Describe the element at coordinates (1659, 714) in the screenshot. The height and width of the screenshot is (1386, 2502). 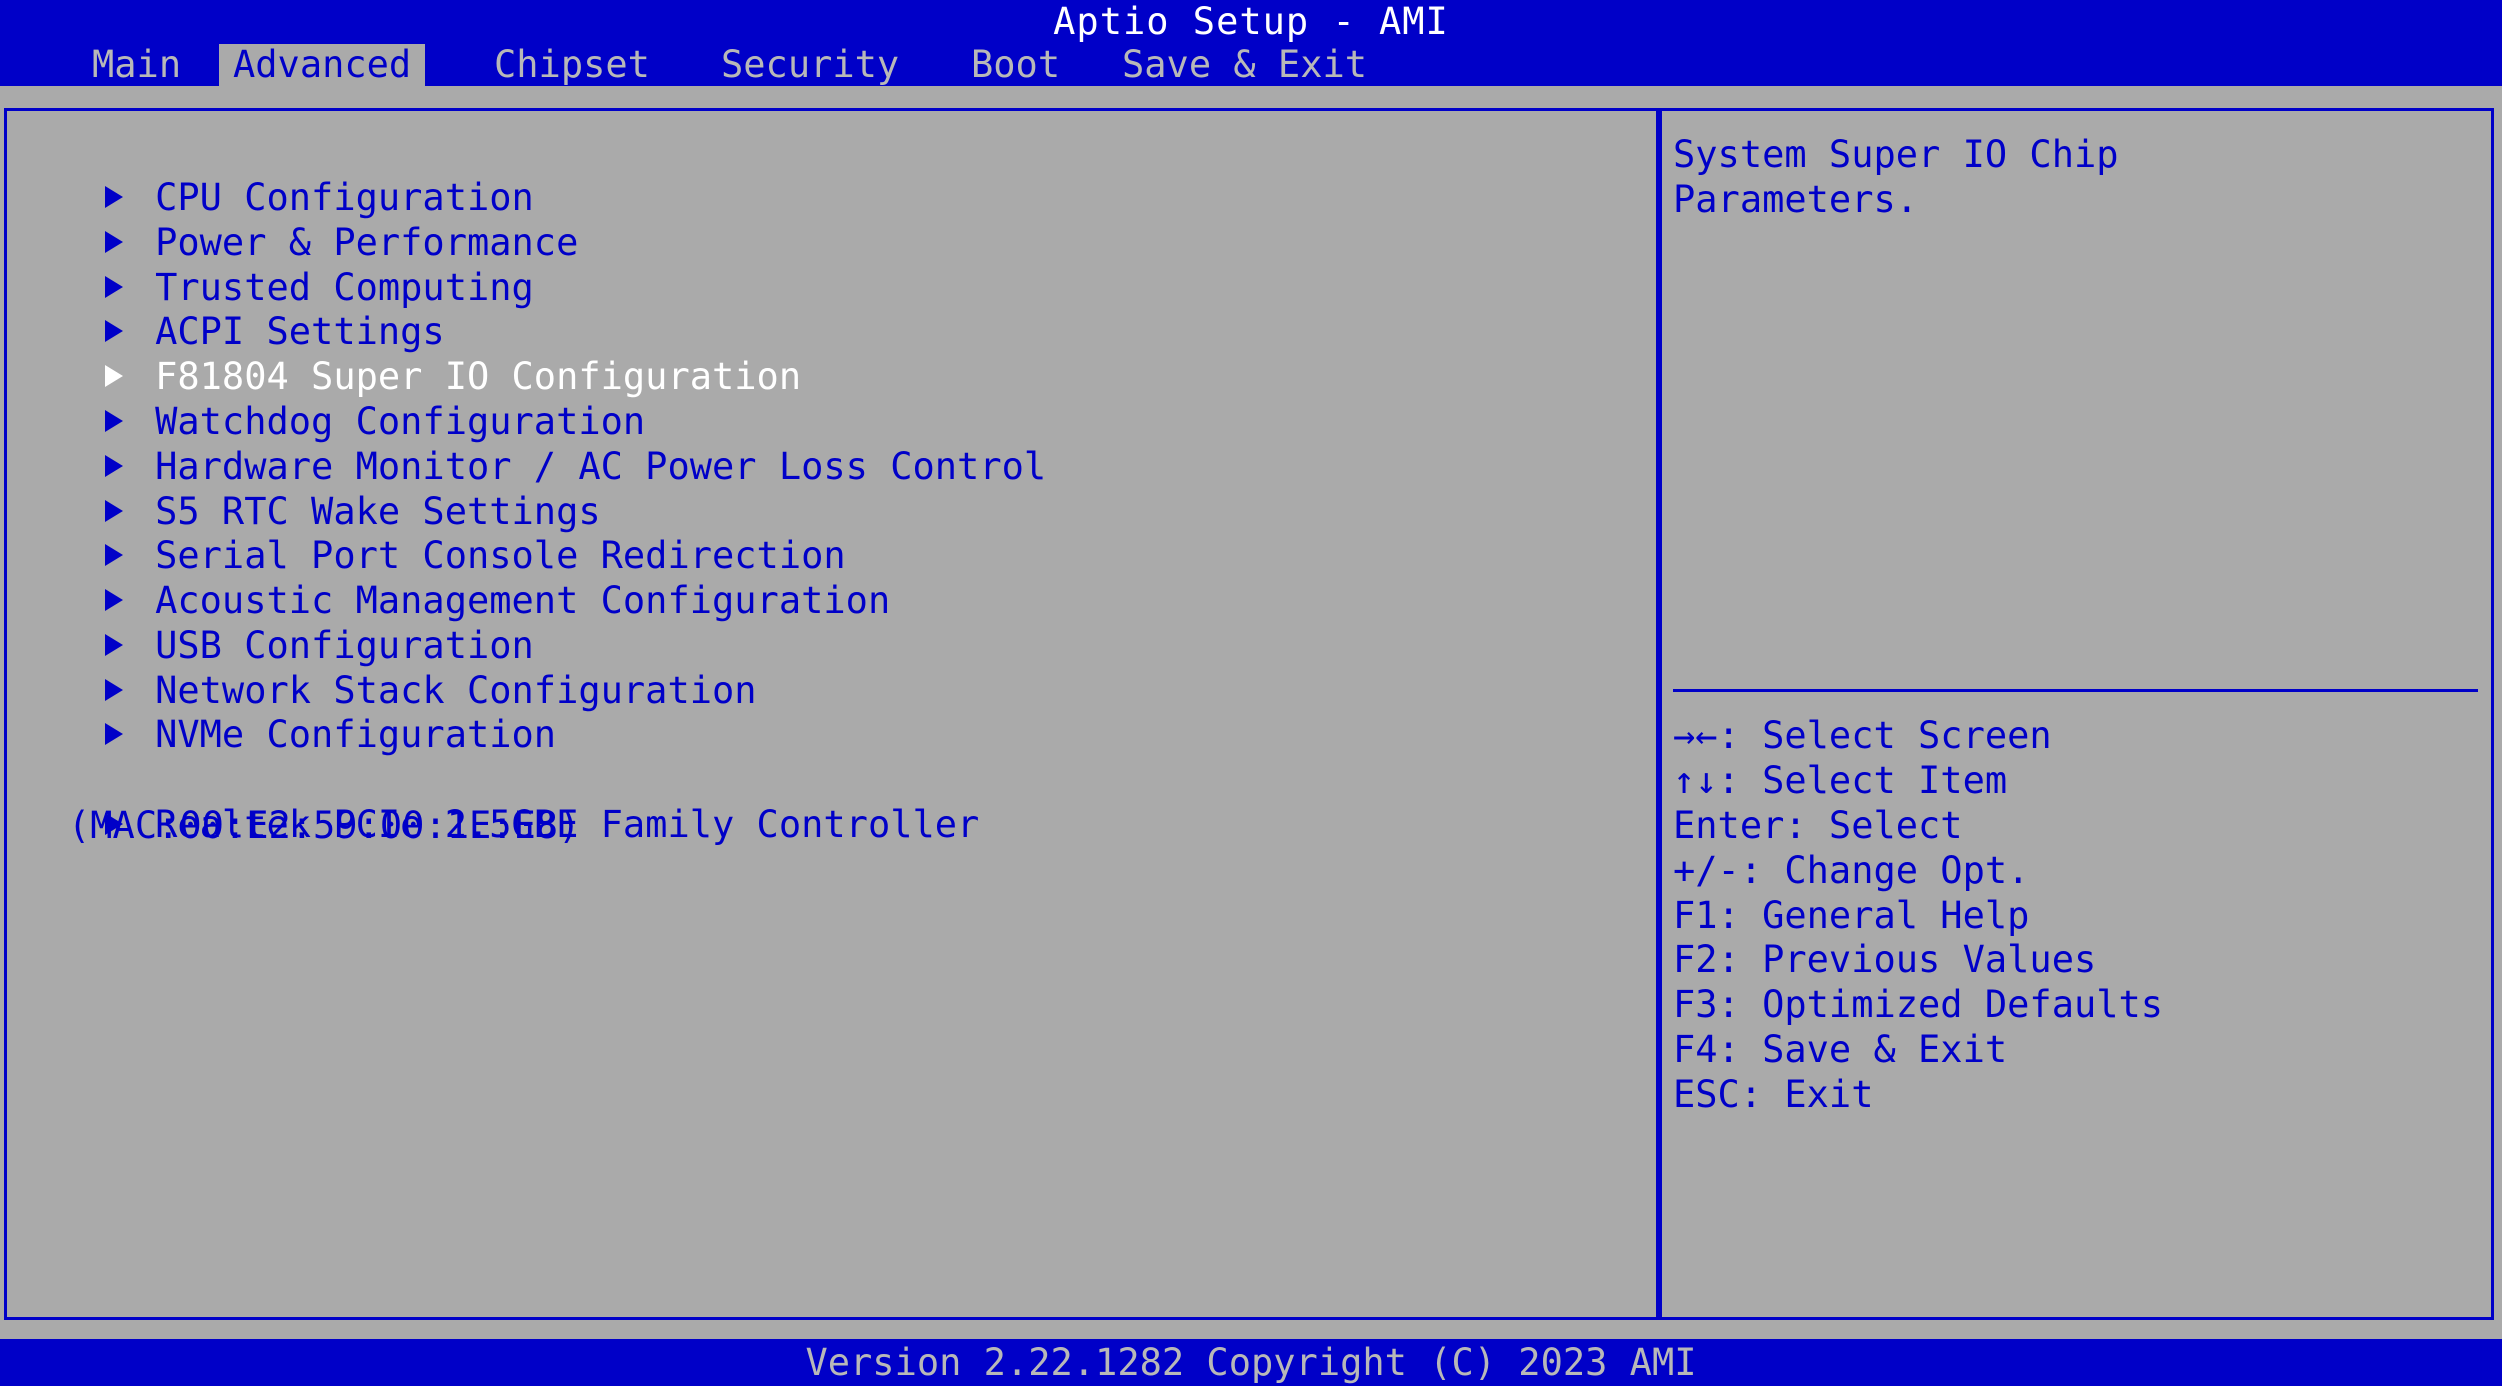
I see `panel-divider` at that location.